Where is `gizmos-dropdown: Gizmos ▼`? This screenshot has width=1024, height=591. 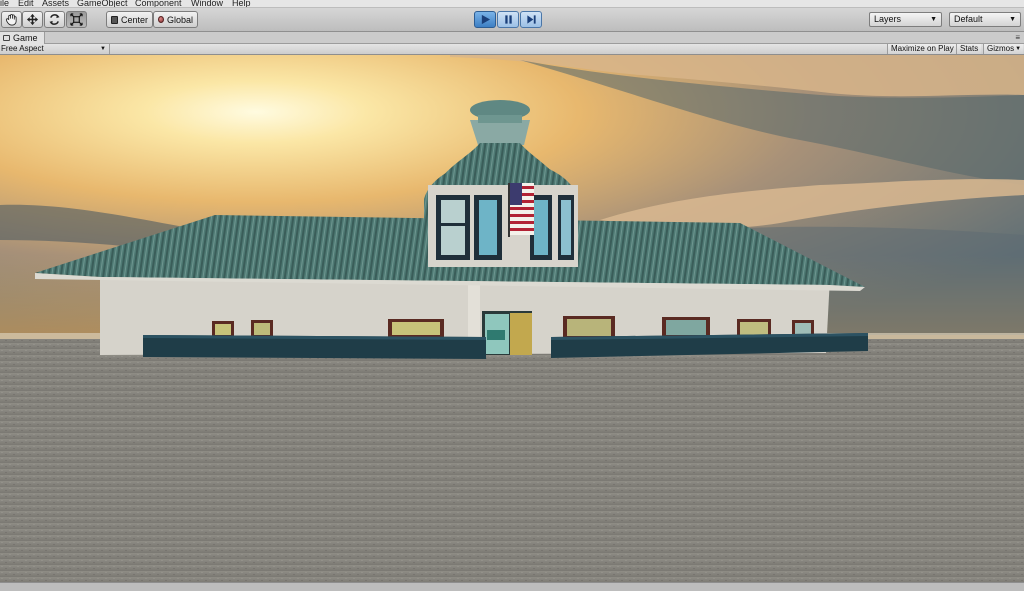
gizmos-dropdown: Gizmos ▼ is located at coordinates (1003, 49).